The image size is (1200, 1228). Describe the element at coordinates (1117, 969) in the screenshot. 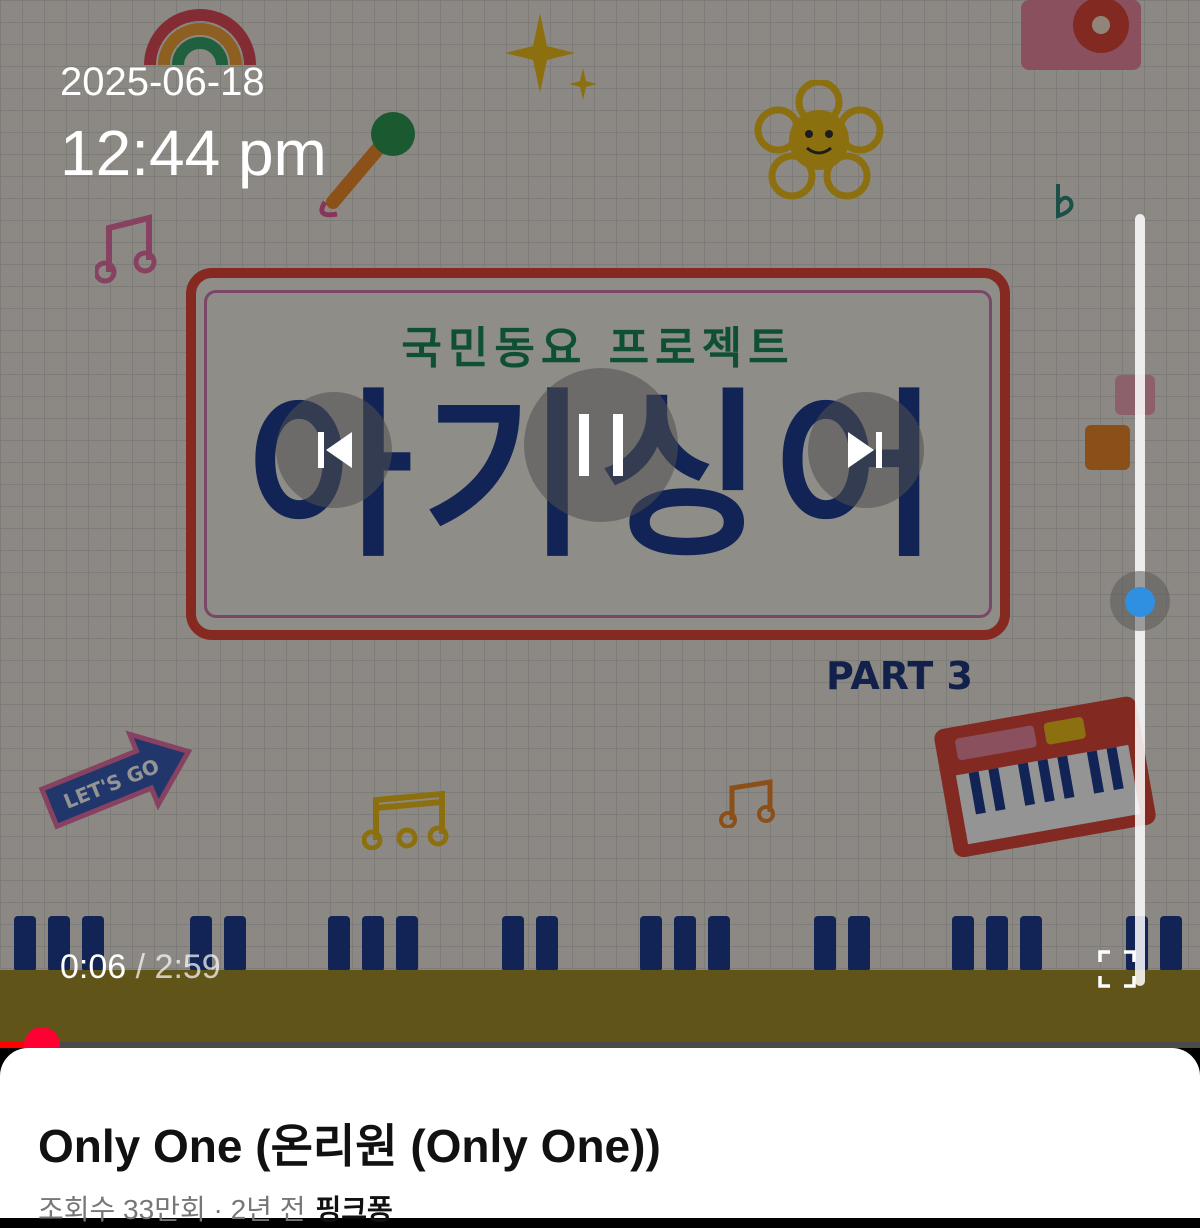

I see `fullscreen-icon` at that location.